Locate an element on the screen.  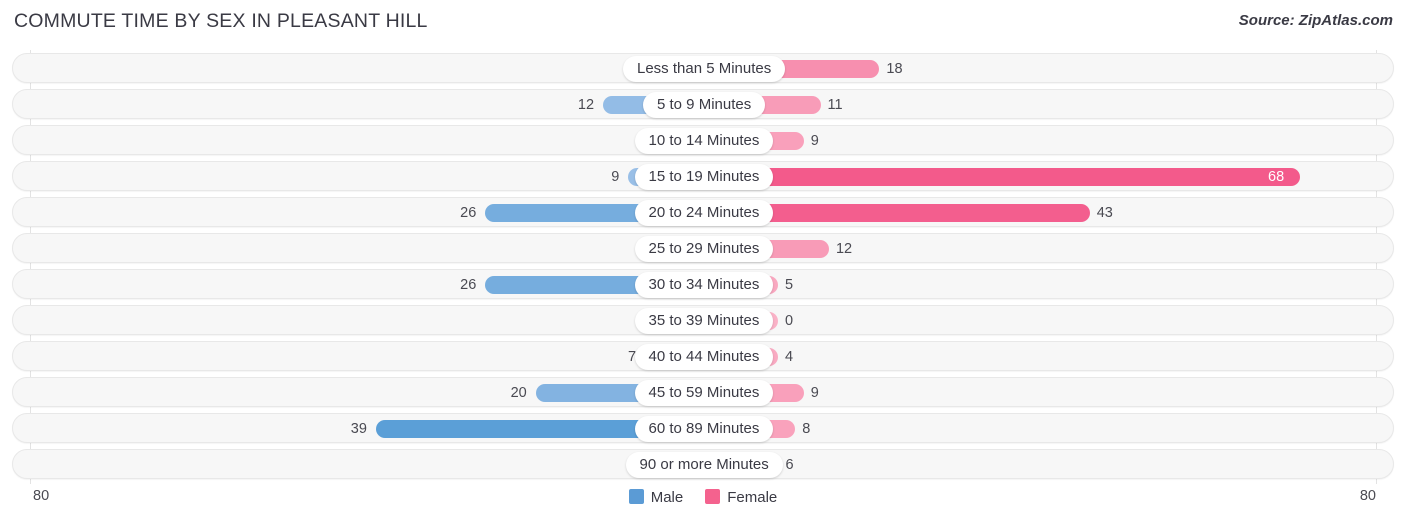
table-row: 39 8 60 to 89 Minutes is located at coordinates (703, 428).